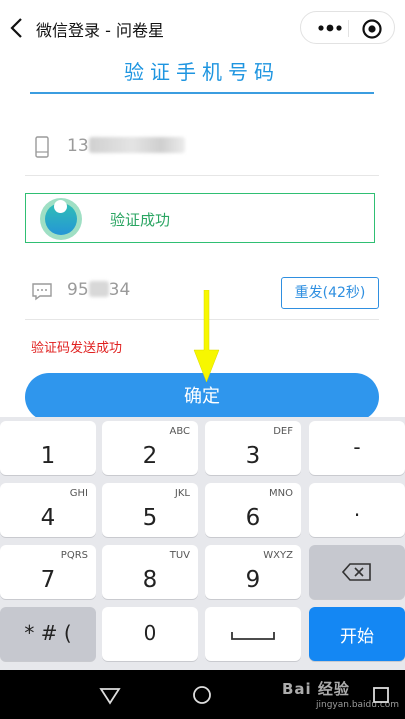 The width and height of the screenshot is (405, 719). I want to click on phone-number-field: 13, so click(202, 147).